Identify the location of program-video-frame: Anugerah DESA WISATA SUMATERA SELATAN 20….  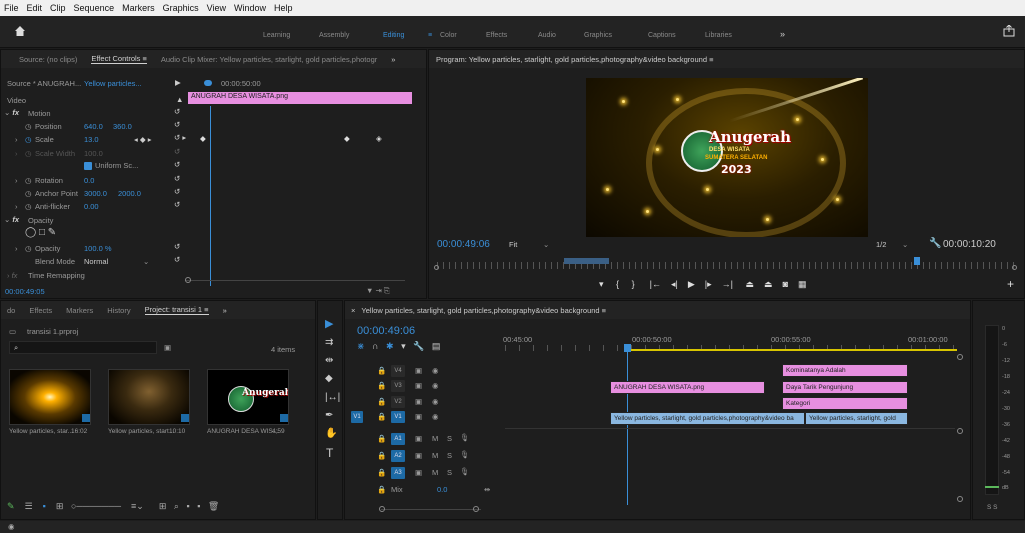
(727, 157).